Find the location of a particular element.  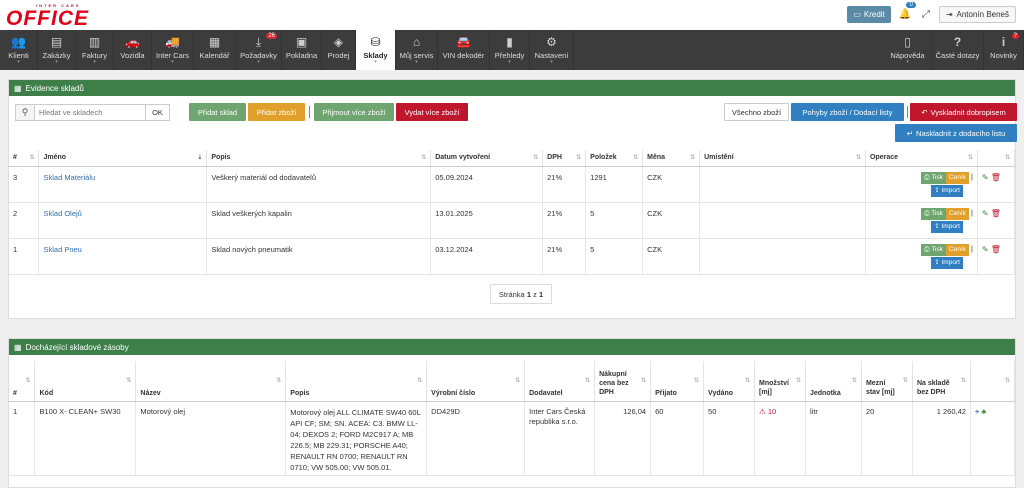

col-name: Jméno ⇣ is located at coordinates (123, 158).